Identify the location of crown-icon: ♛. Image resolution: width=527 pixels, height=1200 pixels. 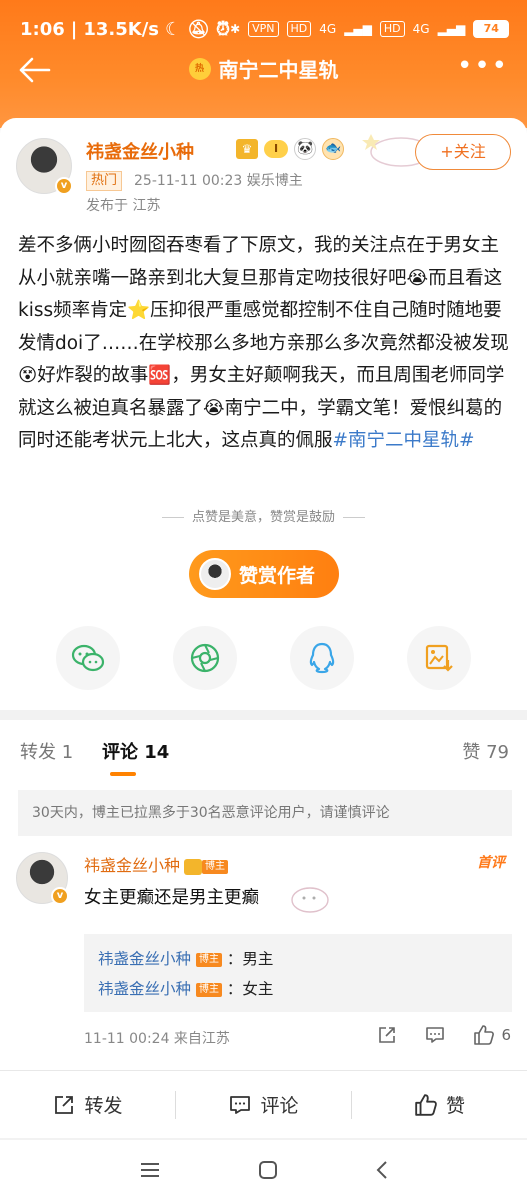
(247, 149).